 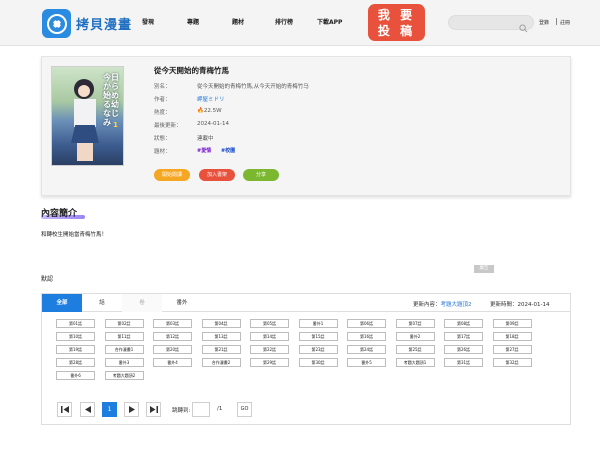 What do you see at coordinates (182, 303) in the screenshot?
I see `tab-extras: 番外` at bounding box center [182, 303].